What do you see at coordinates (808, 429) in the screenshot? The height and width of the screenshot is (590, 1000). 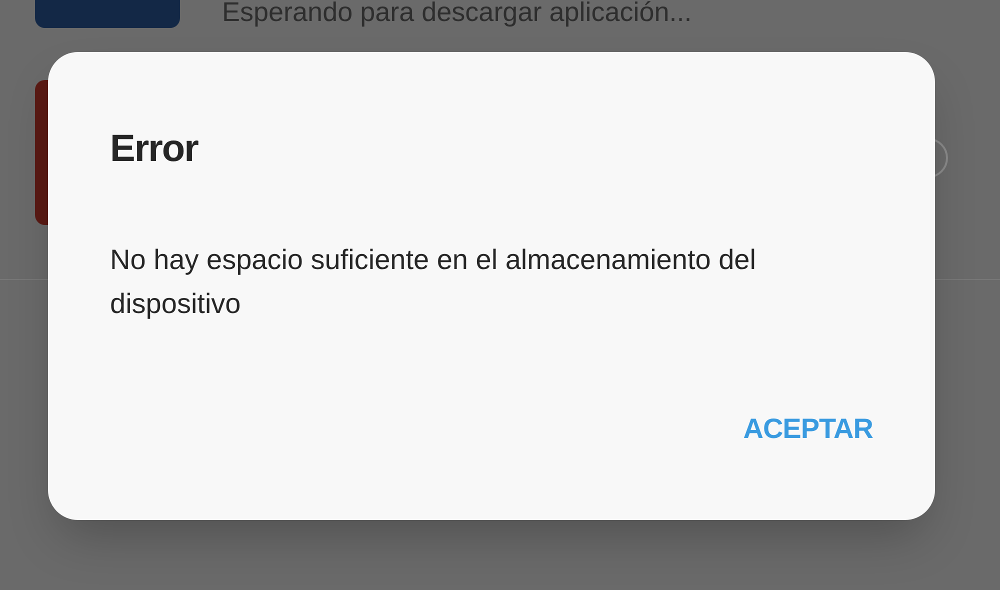 I see `accept-button: ACEPTAR` at bounding box center [808, 429].